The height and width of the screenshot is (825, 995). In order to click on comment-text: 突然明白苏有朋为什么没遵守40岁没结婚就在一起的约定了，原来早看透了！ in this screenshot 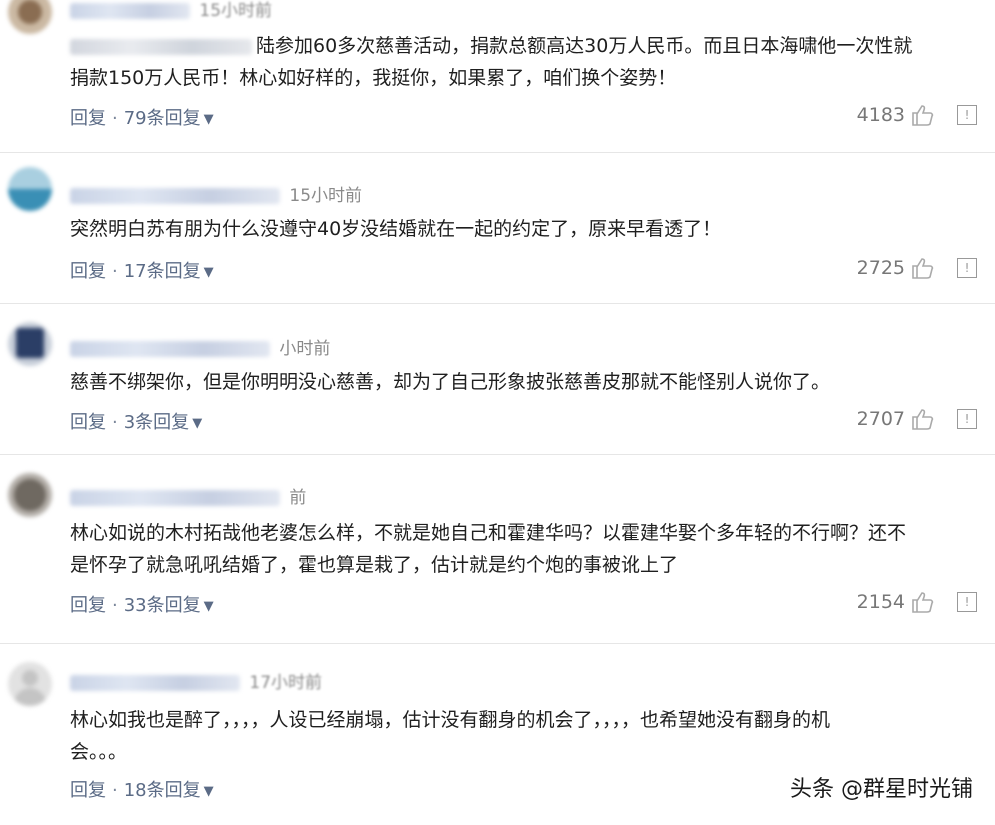, I will do `click(522, 229)`.